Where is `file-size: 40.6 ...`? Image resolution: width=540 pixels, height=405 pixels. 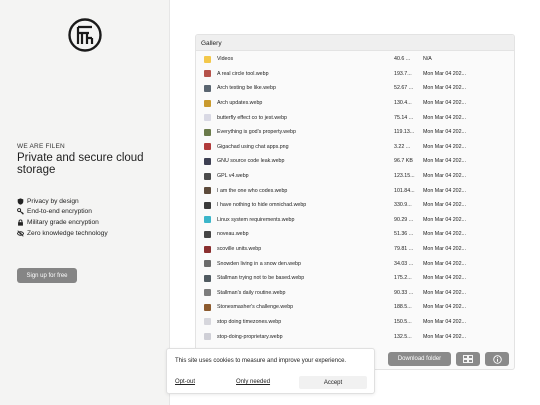 file-size: 40.6 ... is located at coordinates (402, 59).